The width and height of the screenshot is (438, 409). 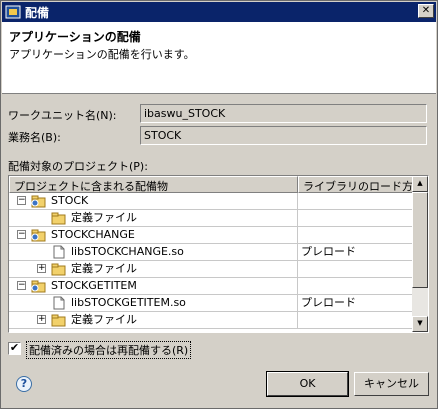 I want to click on work-unit-label: ワークユニット名(N):, so click(x=62, y=115).